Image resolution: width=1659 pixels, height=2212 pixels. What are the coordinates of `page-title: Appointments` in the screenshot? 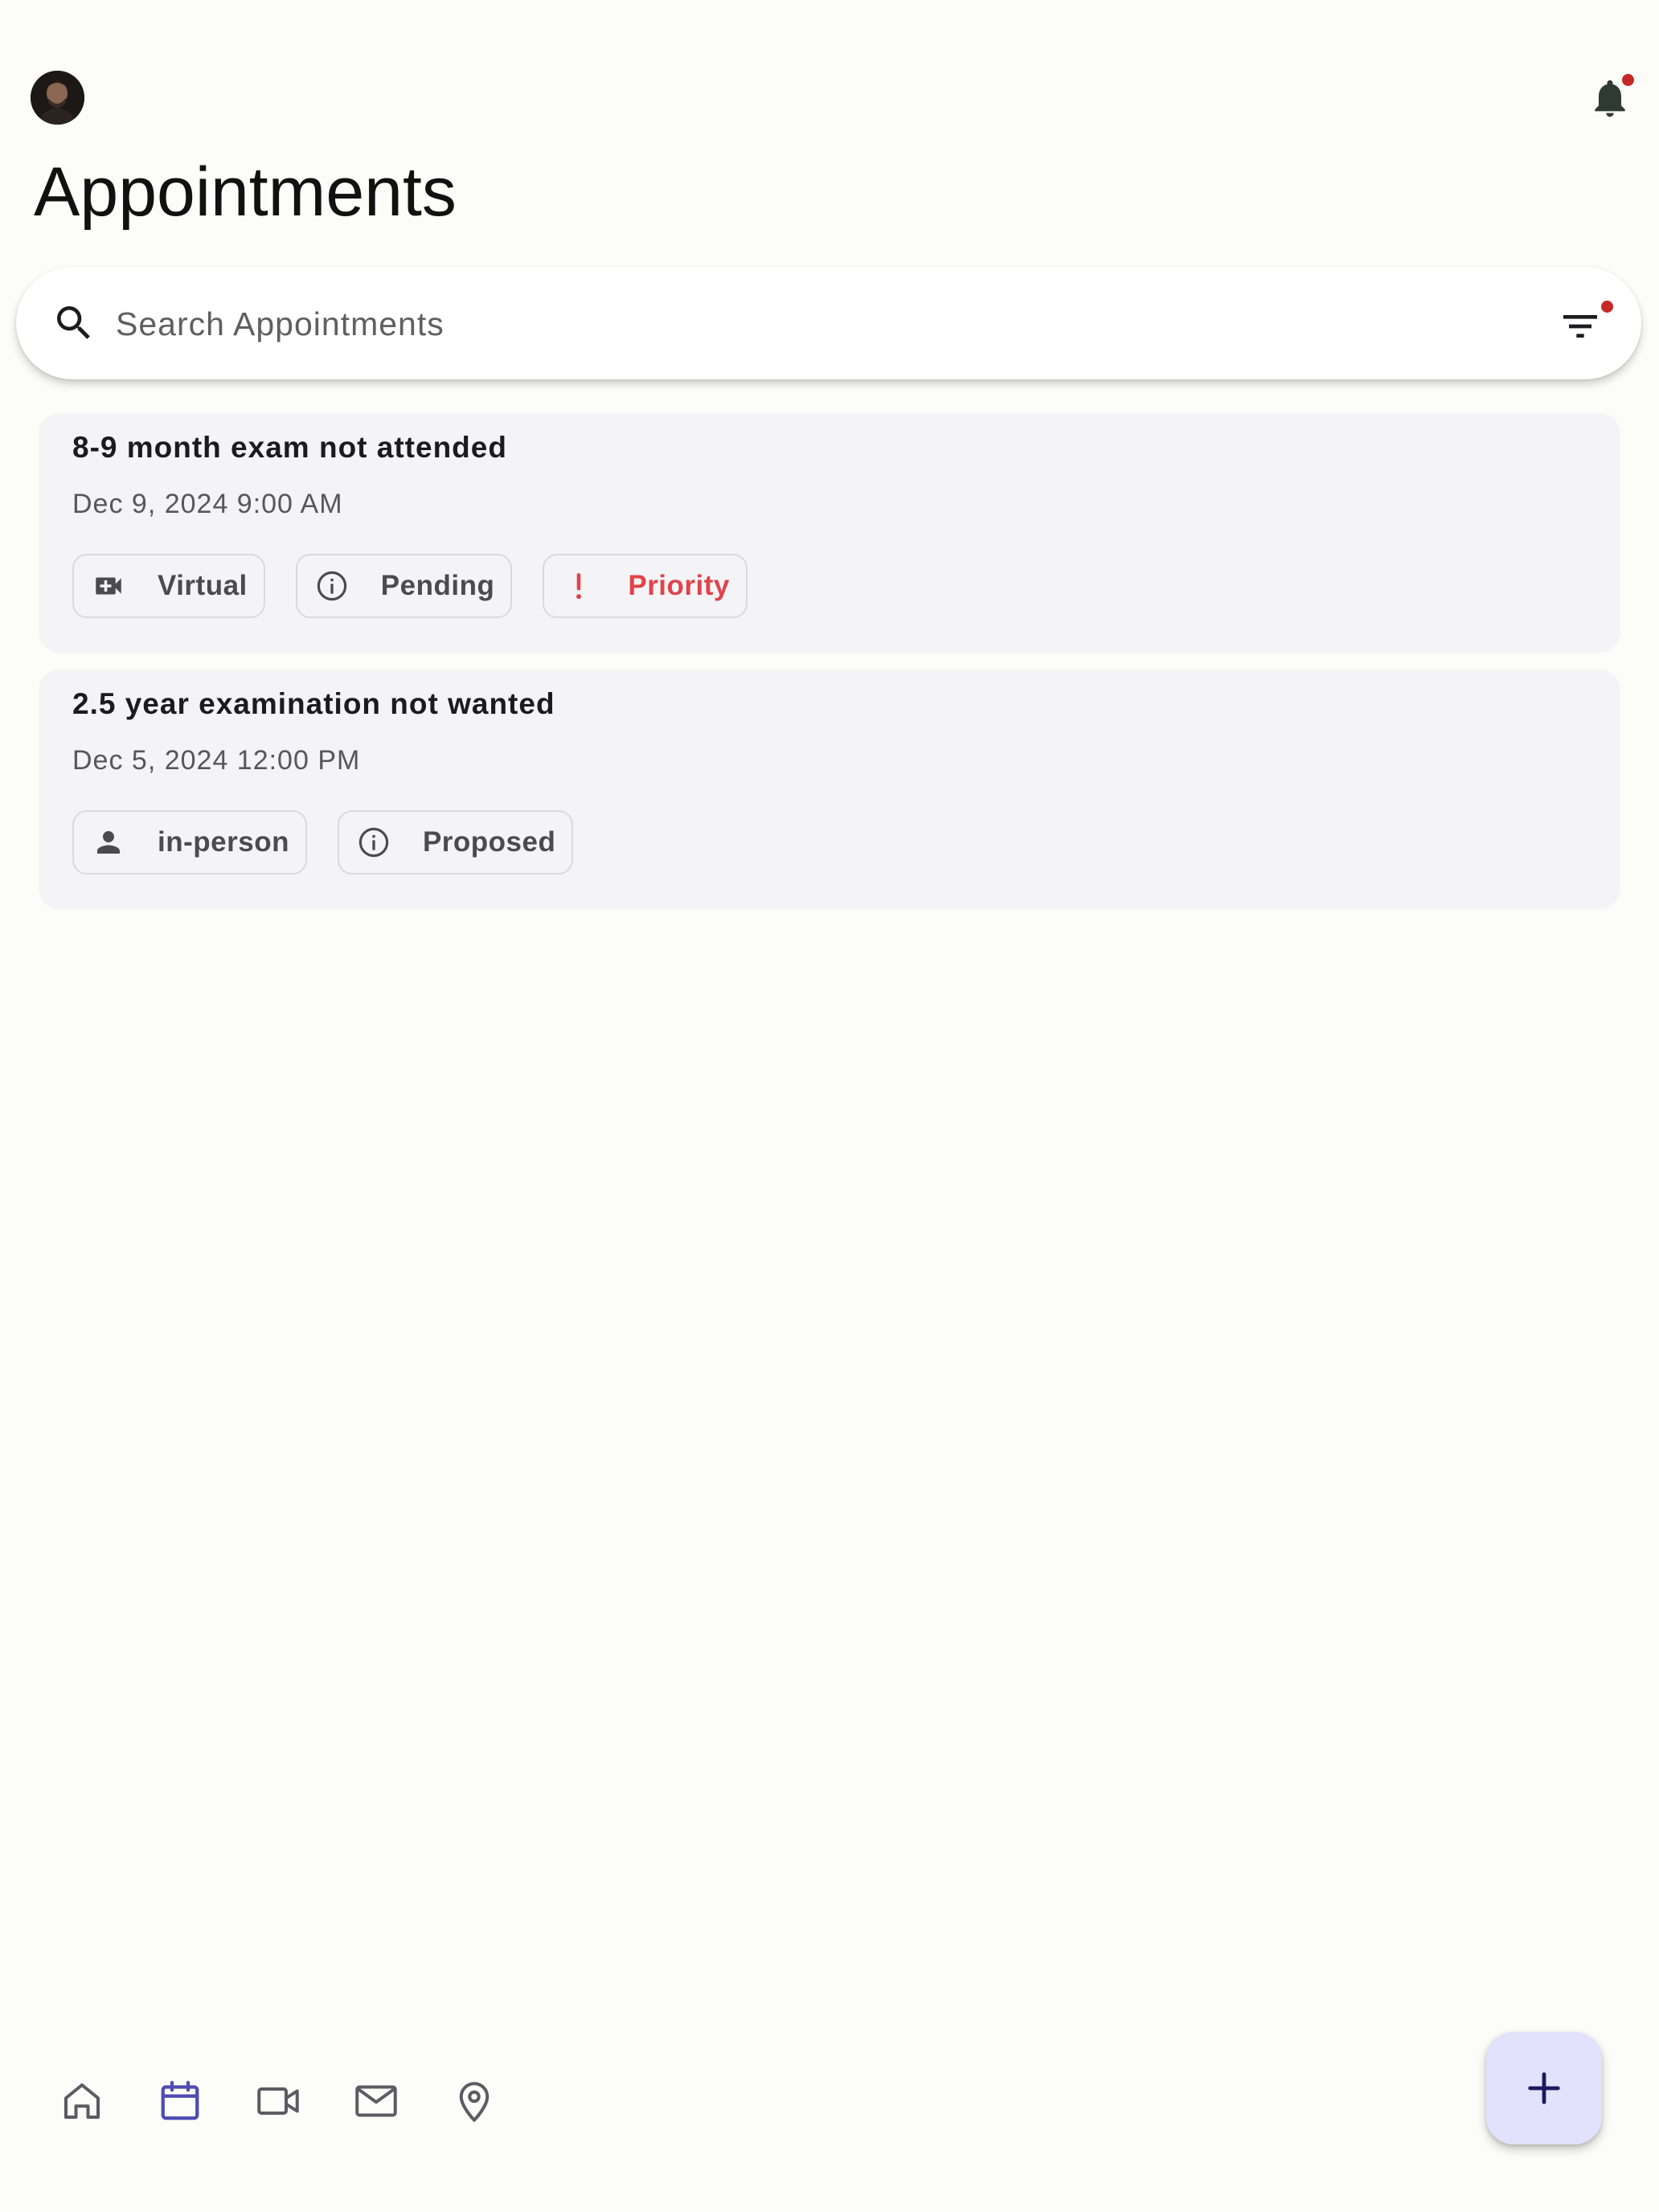 It's located at (245, 192).